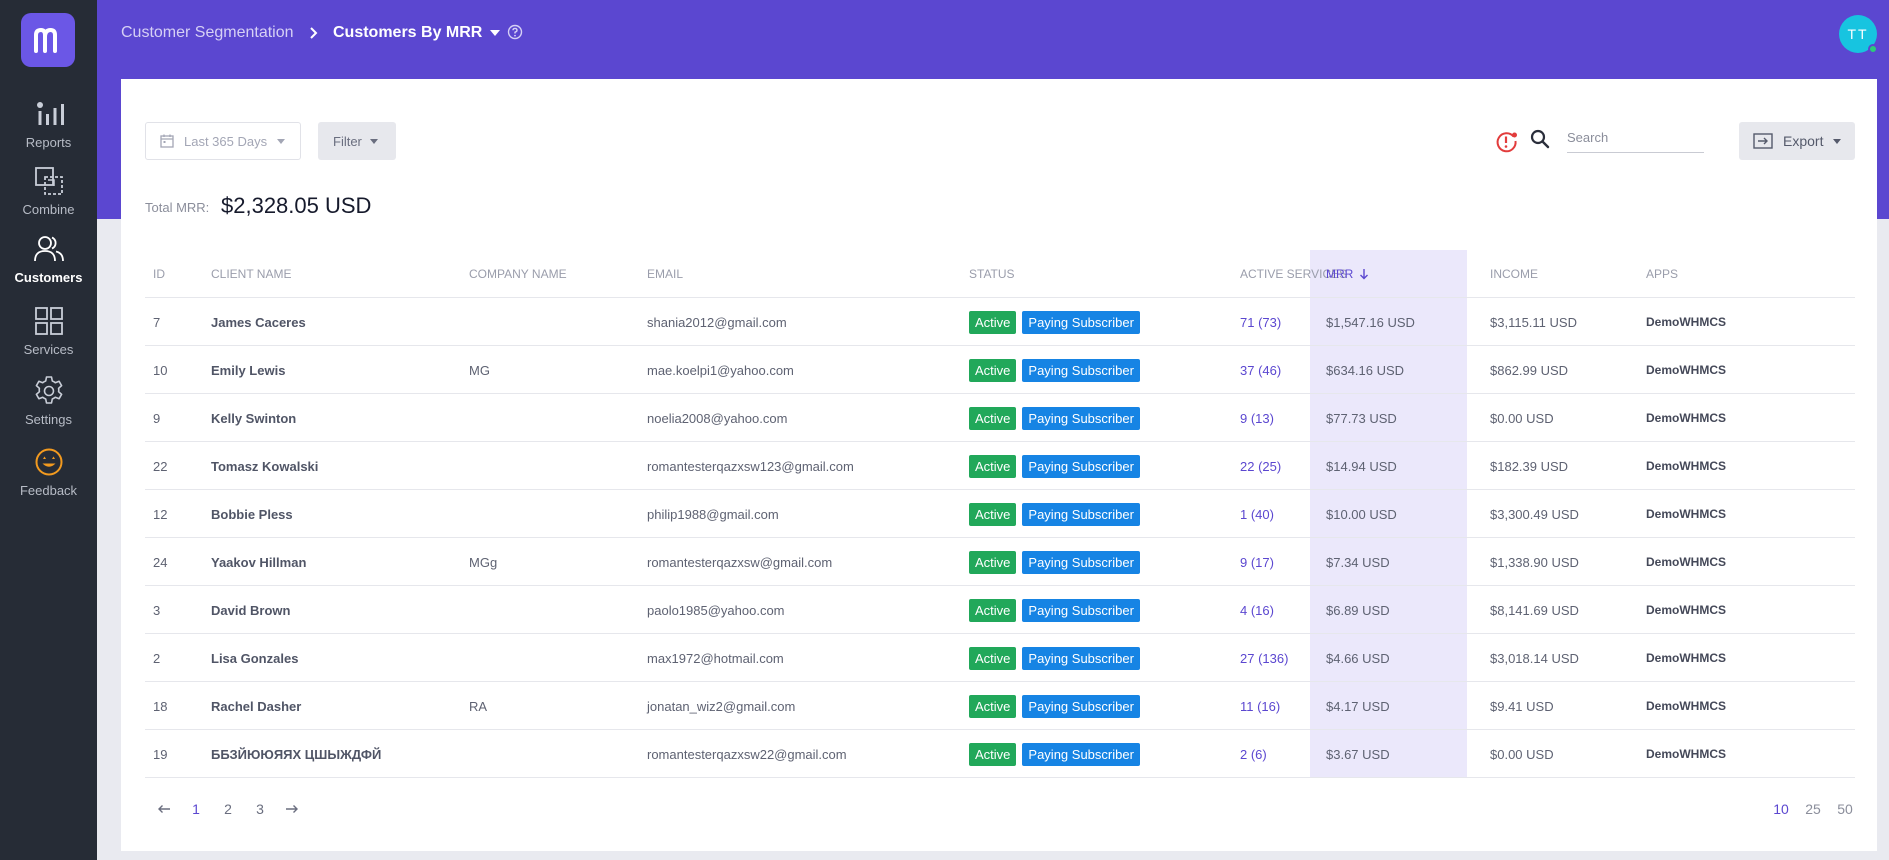  I want to click on cell-client-name: James Caceres, so click(258, 322).